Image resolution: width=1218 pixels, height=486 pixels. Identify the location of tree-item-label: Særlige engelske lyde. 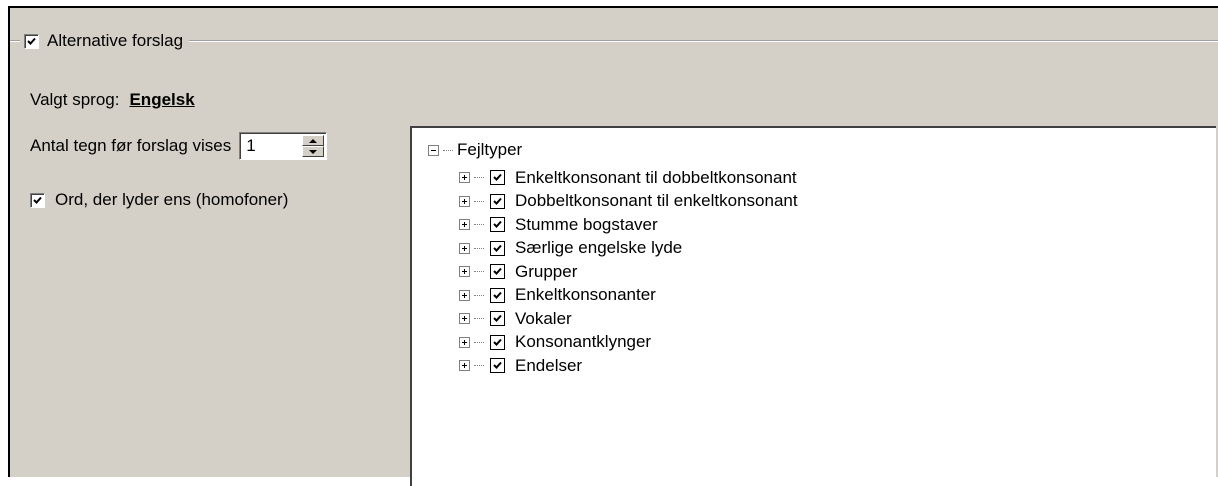
(599, 248).